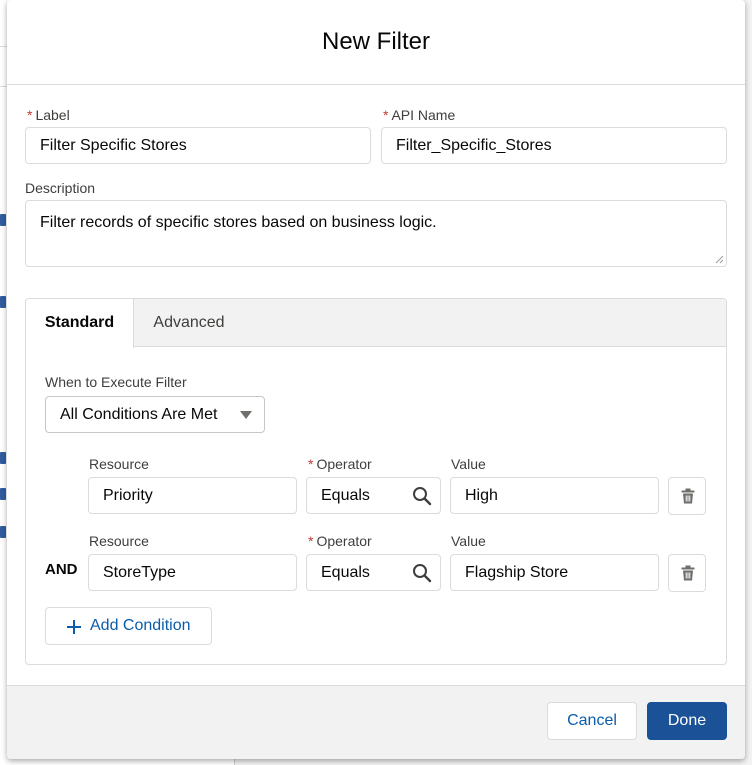  Describe the element at coordinates (246, 415) in the screenshot. I see `chevron-down-icon` at that location.